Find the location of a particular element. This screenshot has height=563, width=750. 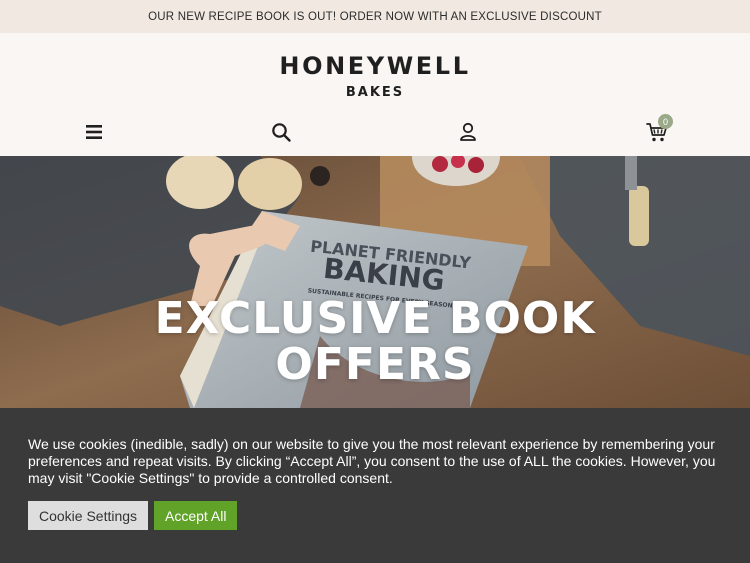

accept-all-button: Accept All is located at coordinates (196, 515).